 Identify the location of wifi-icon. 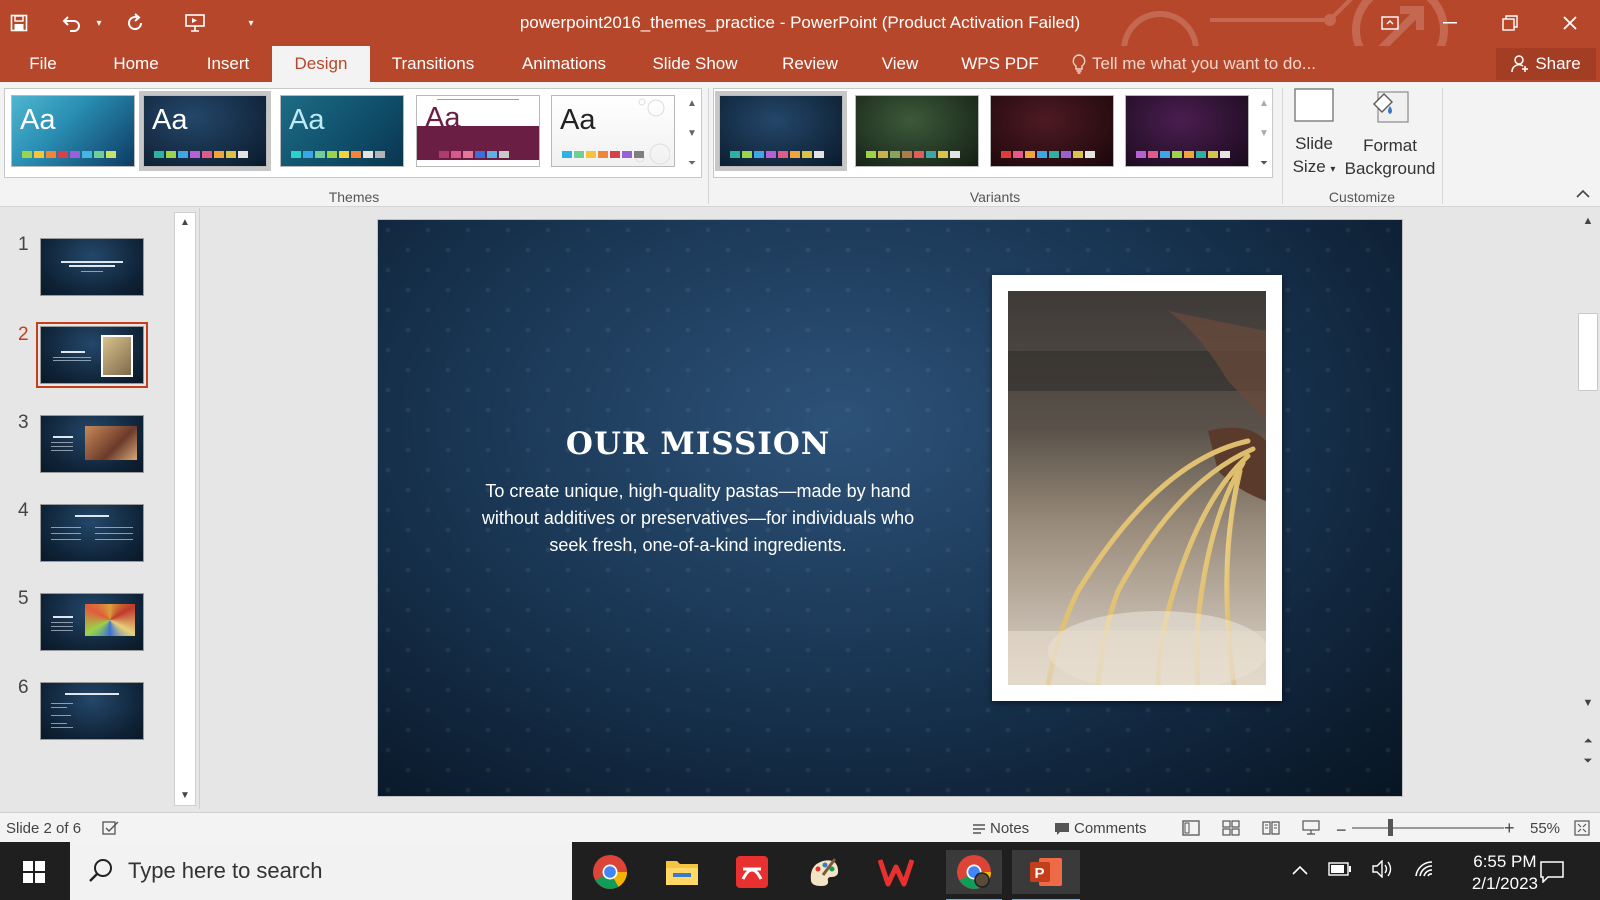
(1425, 871).